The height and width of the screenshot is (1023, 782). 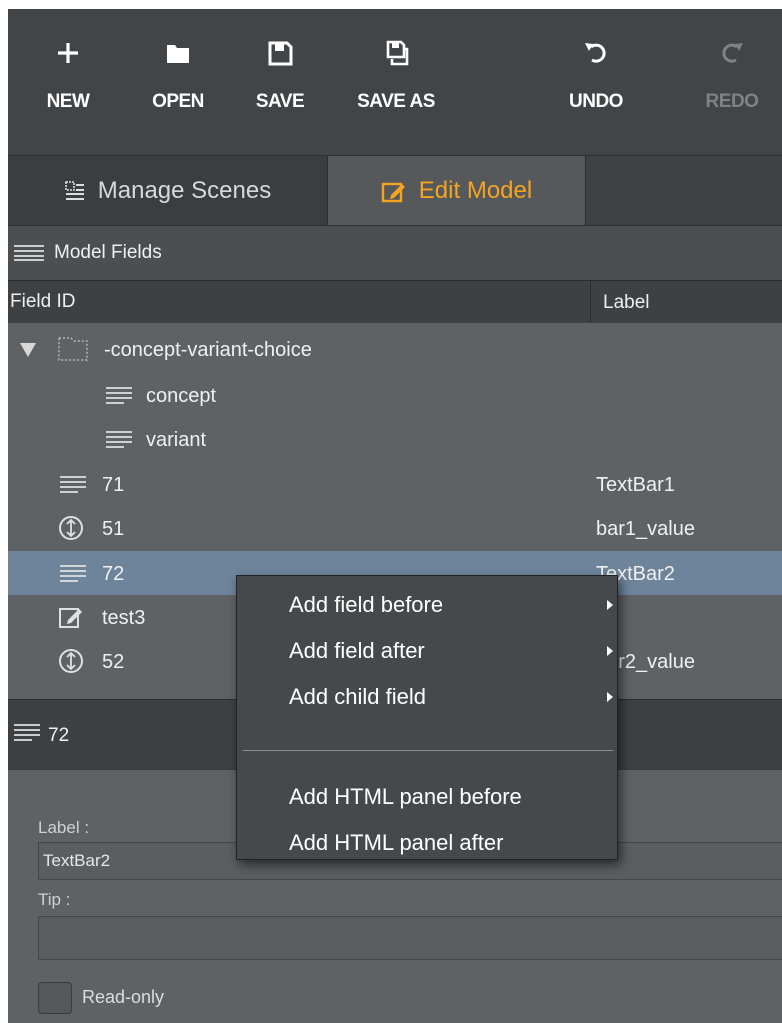 I want to click on save-as-label: SAVE AS, so click(x=396, y=101).